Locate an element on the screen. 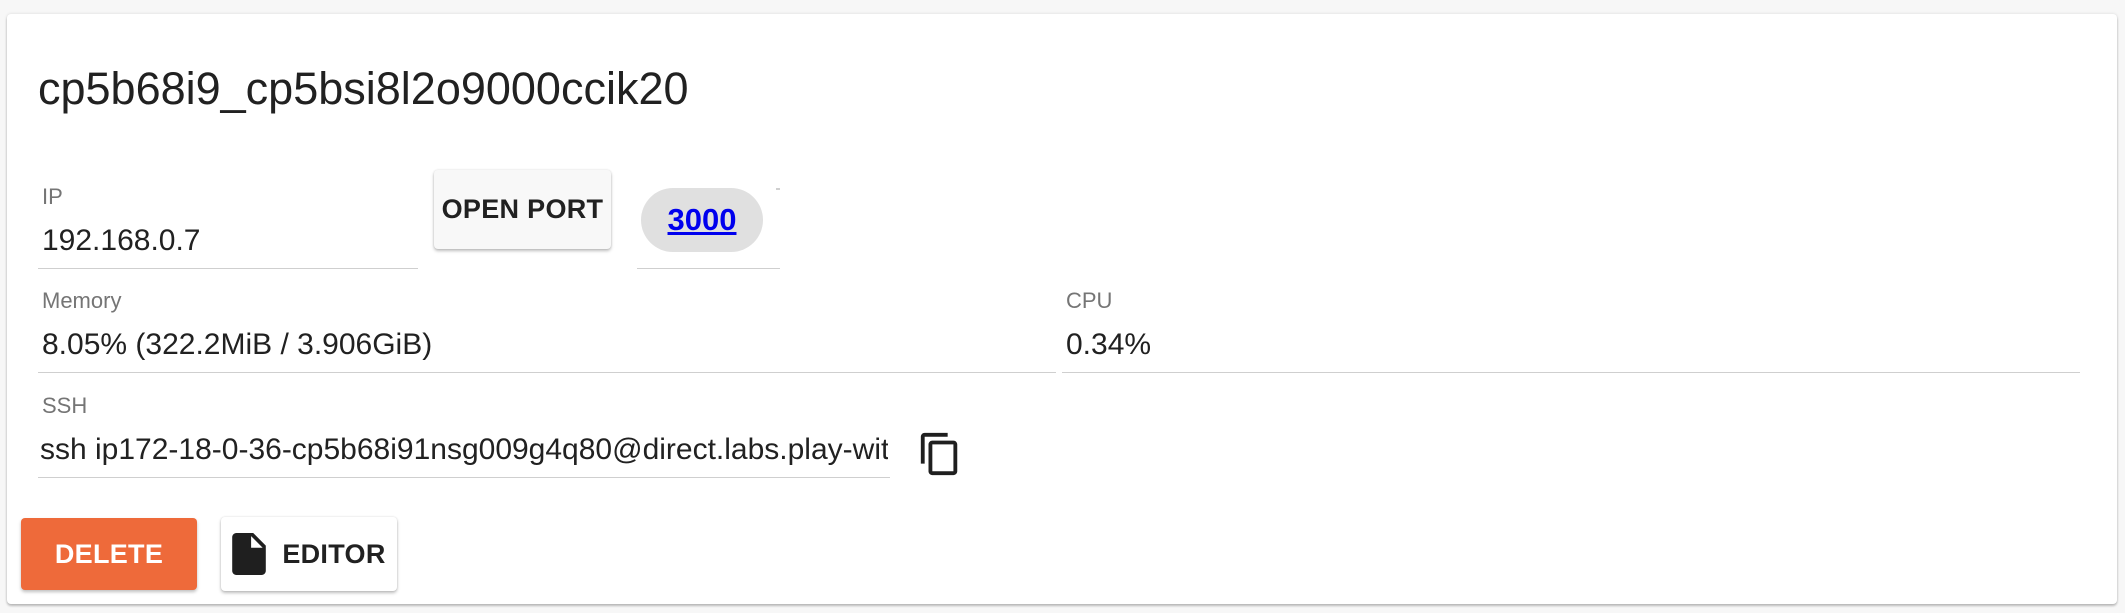 This screenshot has width=2125, height=613. ports-field-marker is located at coordinates (778, 189).